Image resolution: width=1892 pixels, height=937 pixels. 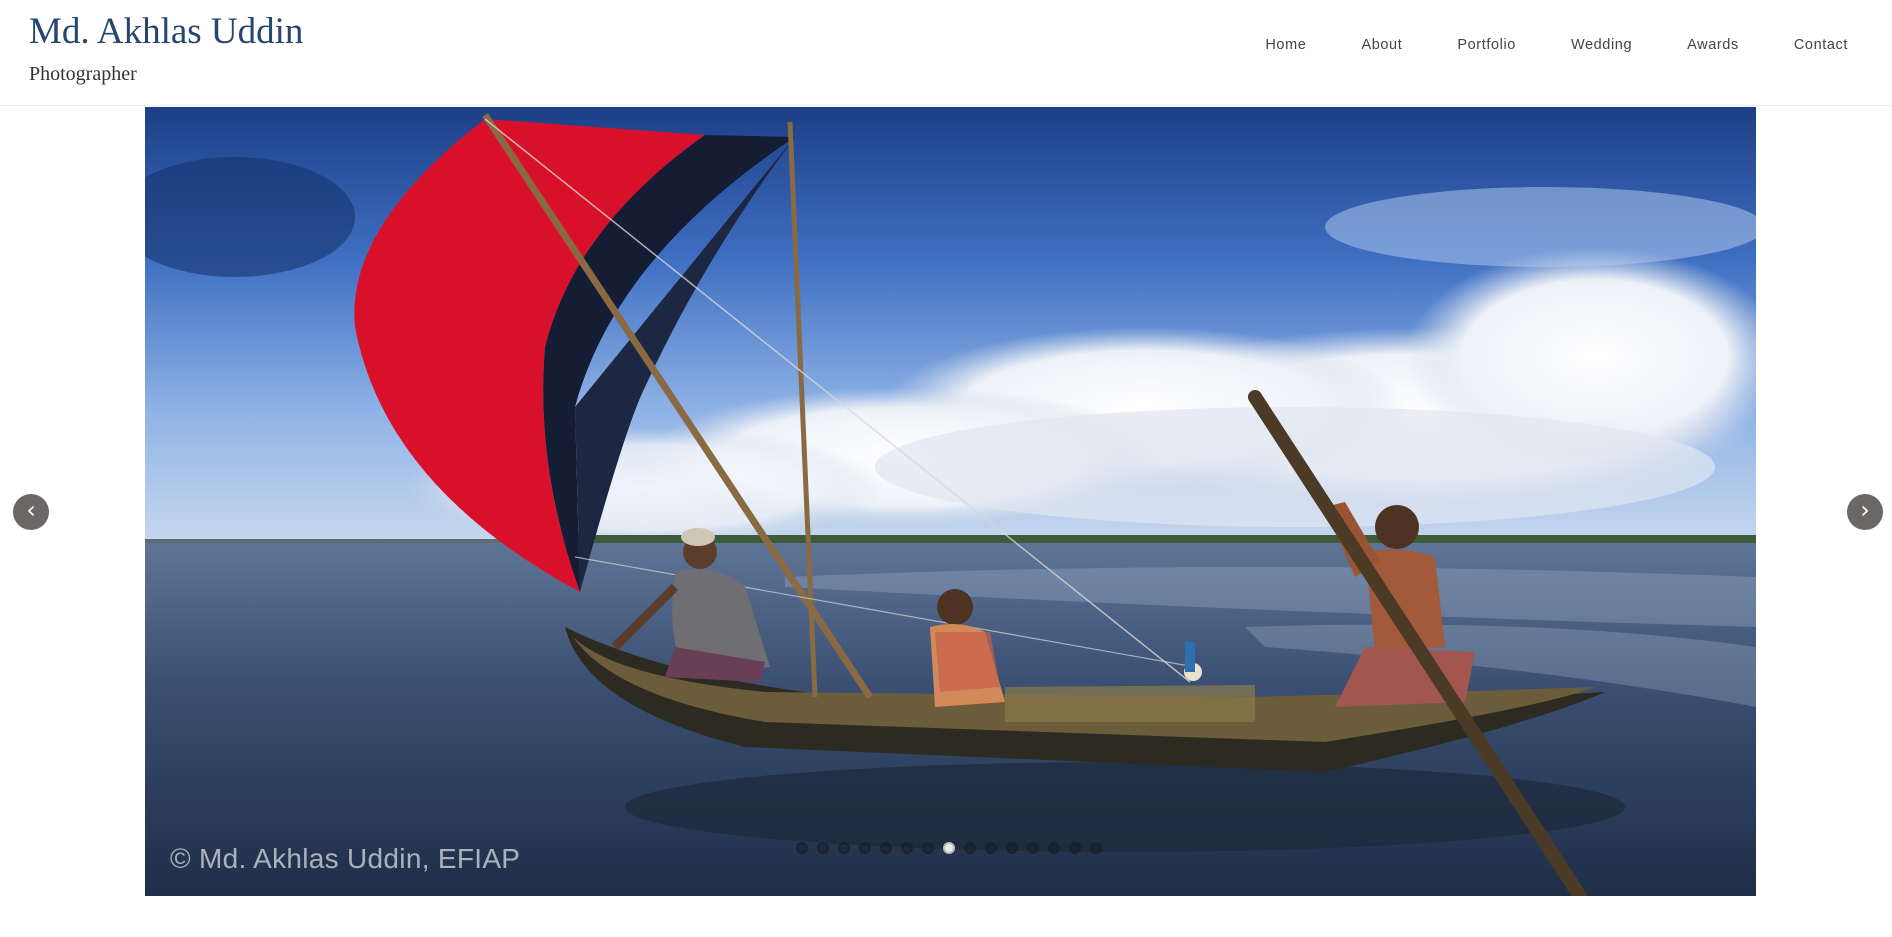 What do you see at coordinates (1486, 45) in the screenshot?
I see `nav-portfolio: Portfolio` at bounding box center [1486, 45].